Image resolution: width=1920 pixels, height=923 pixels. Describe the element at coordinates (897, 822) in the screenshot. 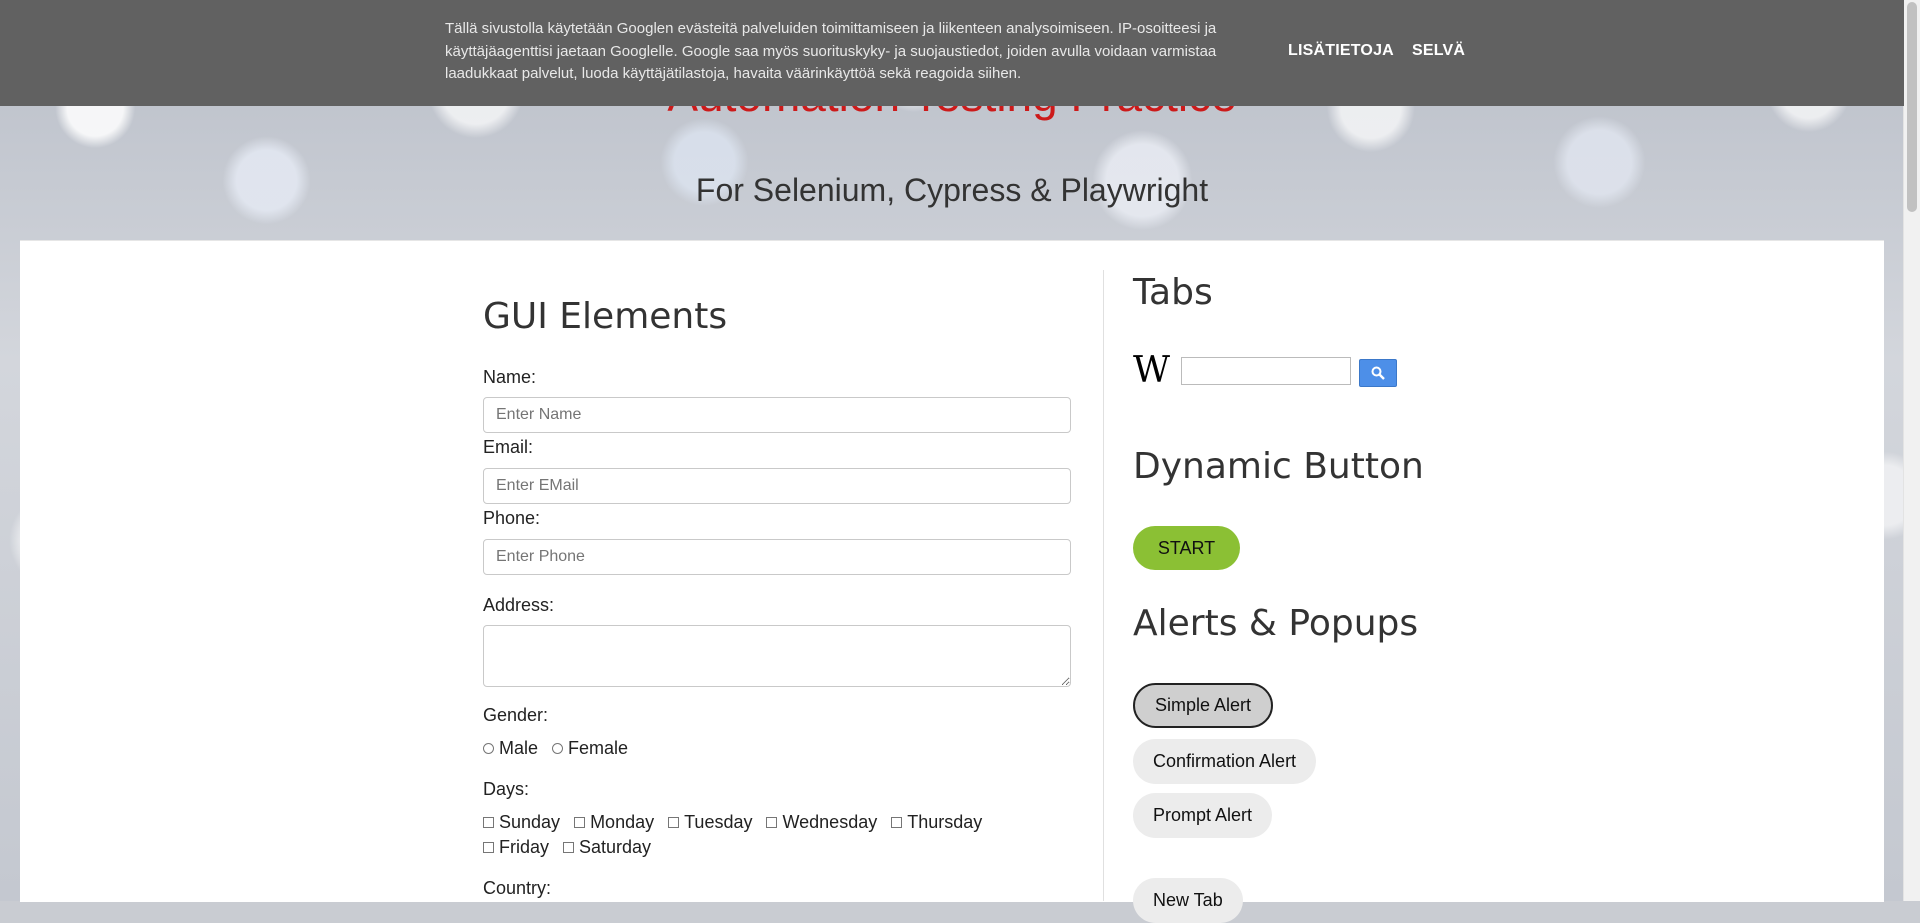

I see `thursday-checkbox` at that location.